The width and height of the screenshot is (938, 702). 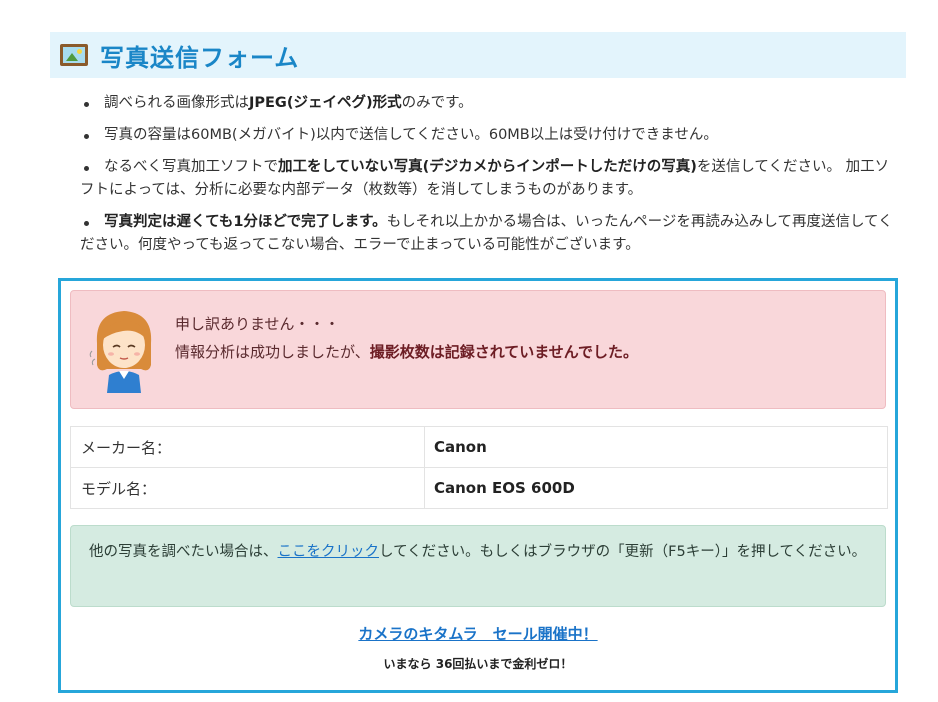 I want to click on apologizing-girl-icon, so click(x=120, y=352).